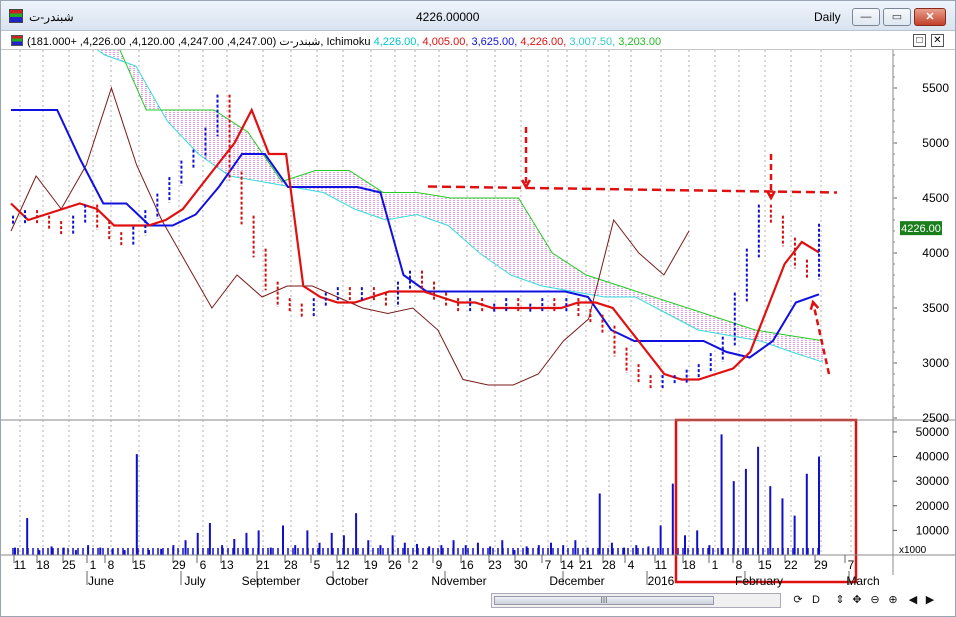 The image size is (956, 617). What do you see at coordinates (271, 581) in the screenshot?
I see `time-month-label: September` at bounding box center [271, 581].